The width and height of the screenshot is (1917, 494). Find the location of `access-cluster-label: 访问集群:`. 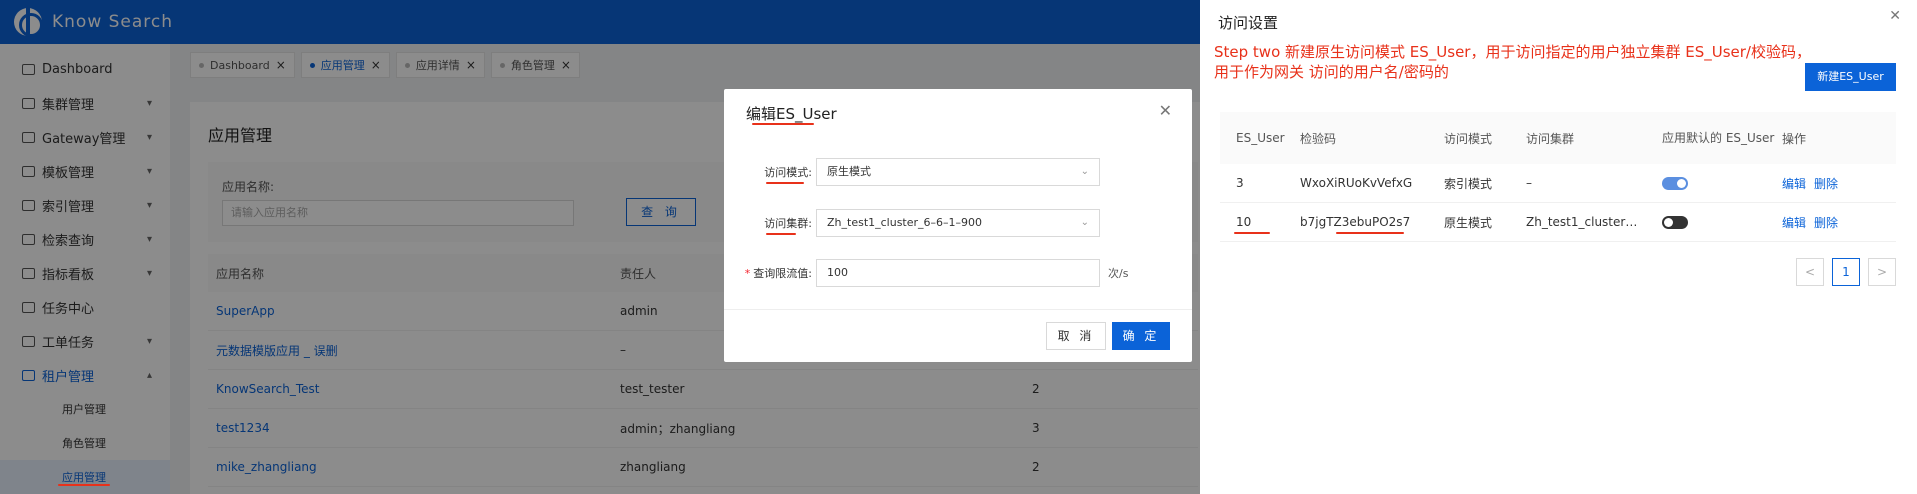

access-cluster-label: 访问集群: is located at coordinates (788, 223).